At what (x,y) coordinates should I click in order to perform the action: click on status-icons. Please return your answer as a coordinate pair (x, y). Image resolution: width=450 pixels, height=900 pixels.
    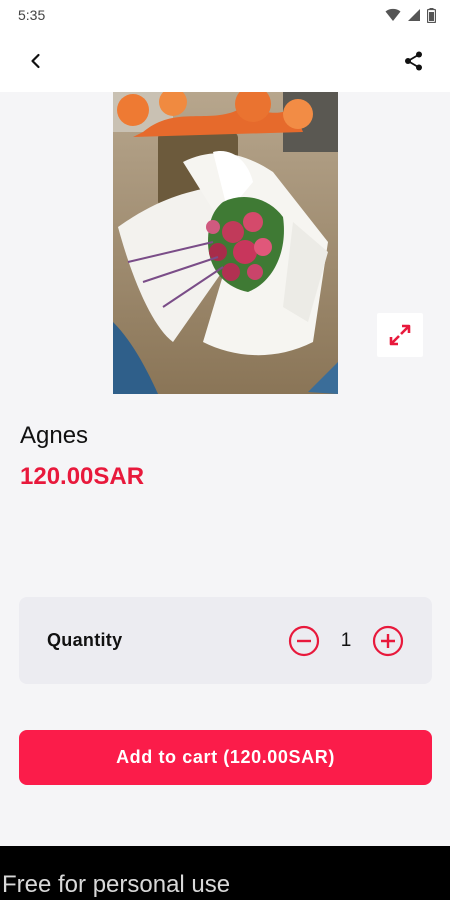
    Looking at the image, I should click on (410, 15).